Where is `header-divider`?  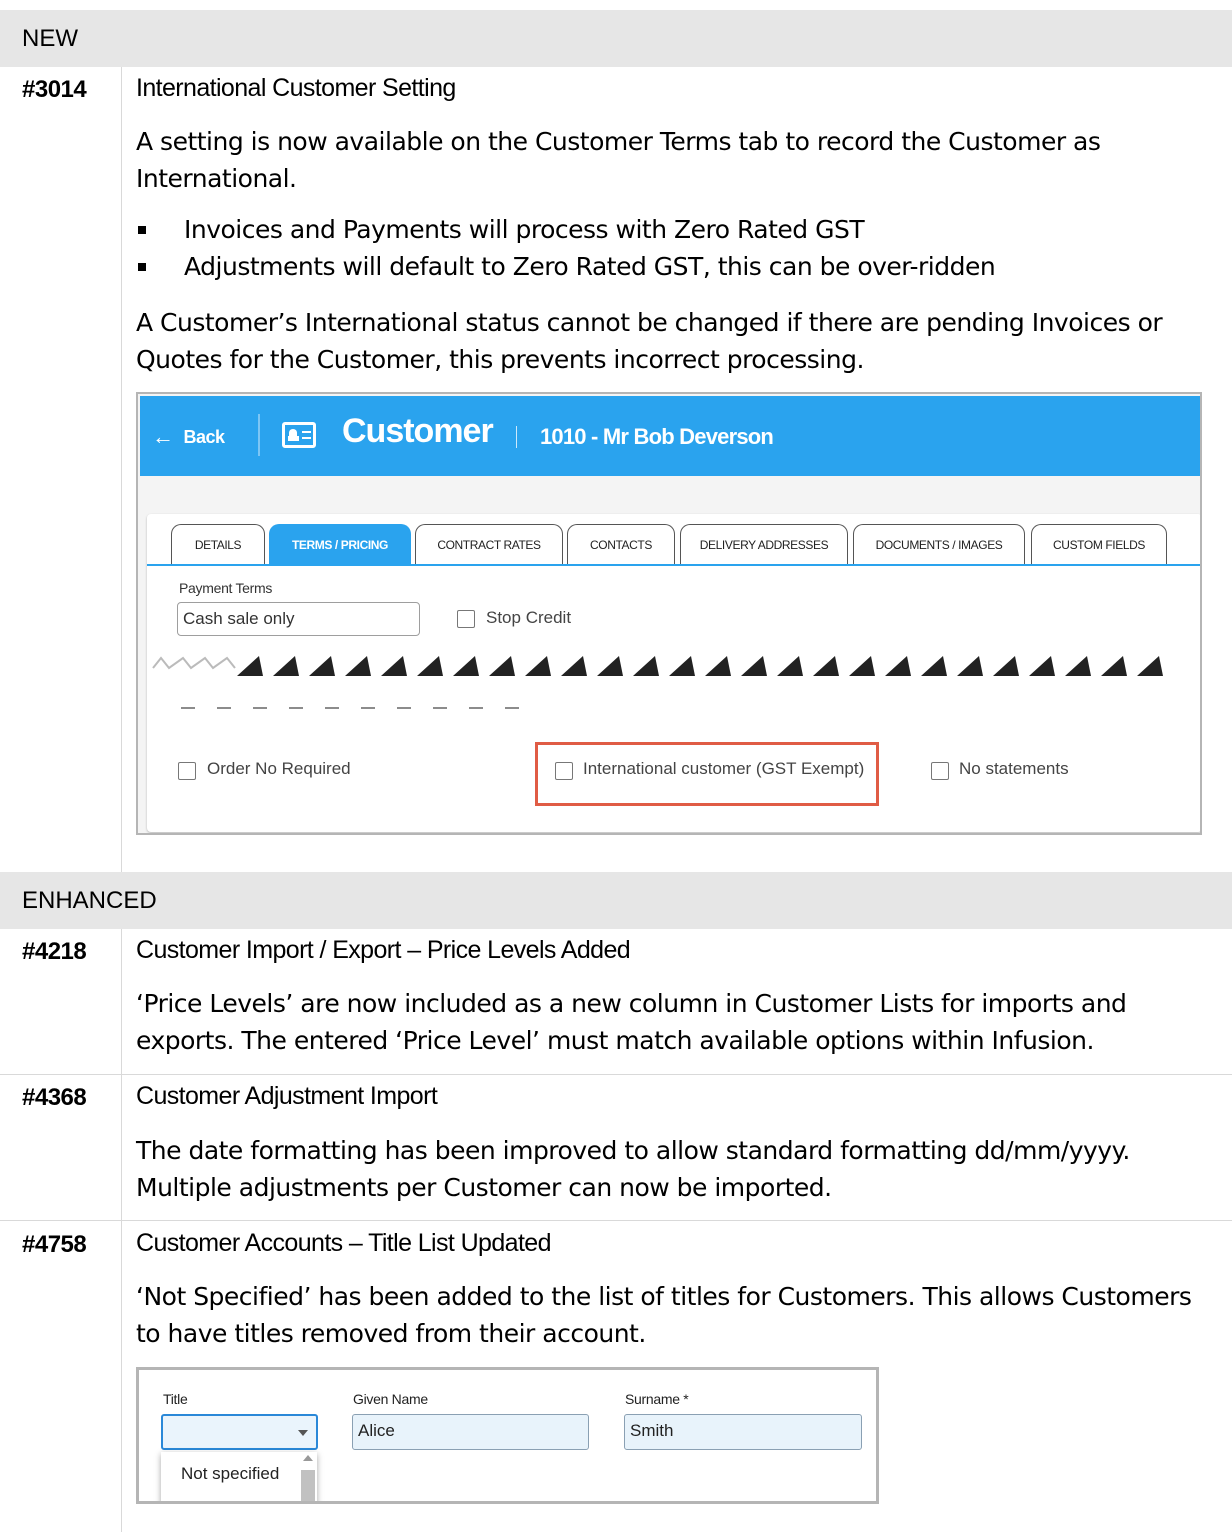
header-divider is located at coordinates (259, 435).